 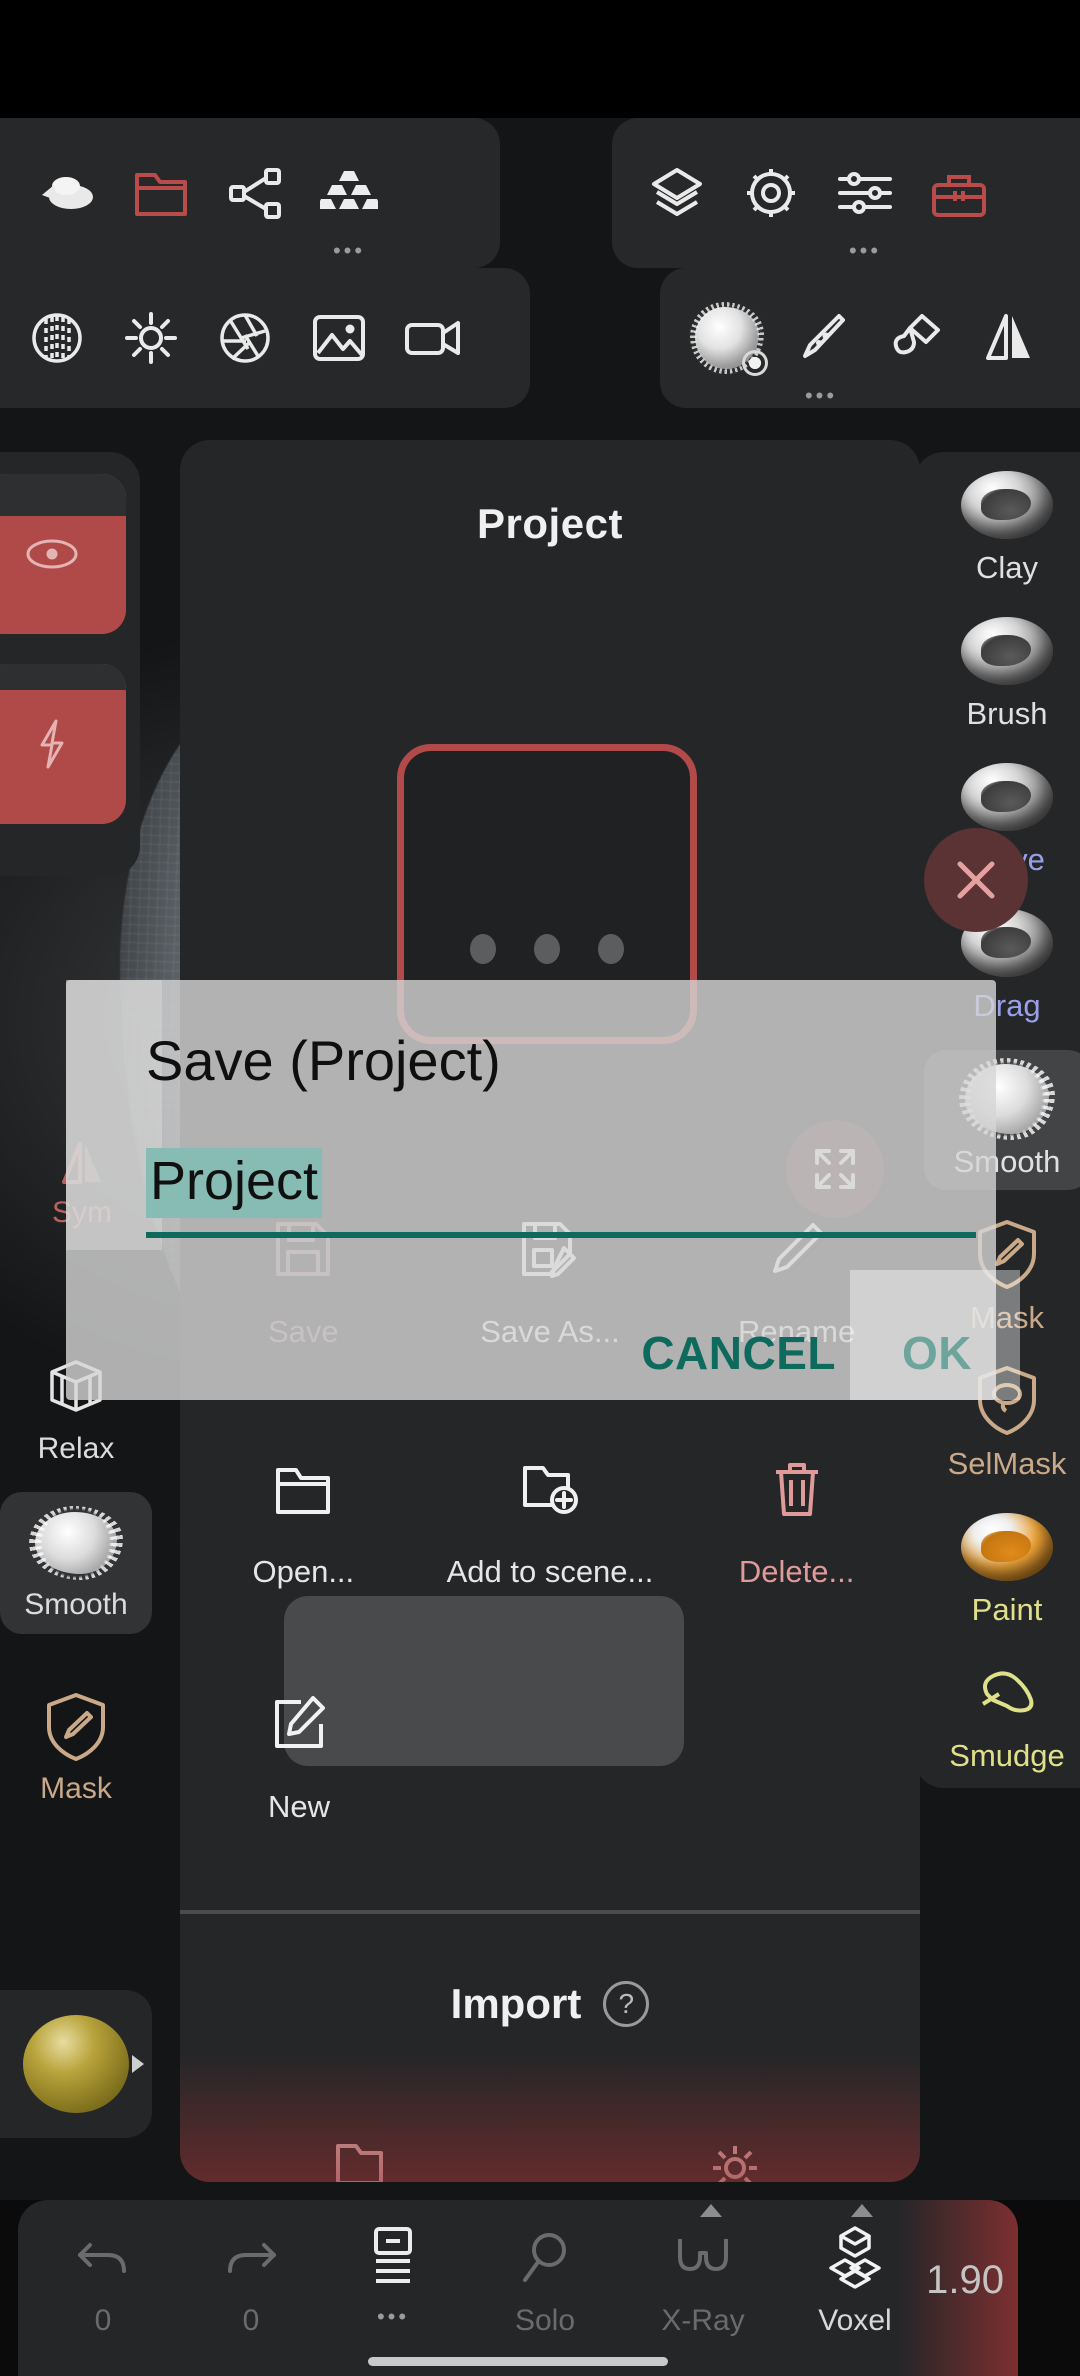 What do you see at coordinates (234, 1183) in the screenshot?
I see `project-name-value: Project` at bounding box center [234, 1183].